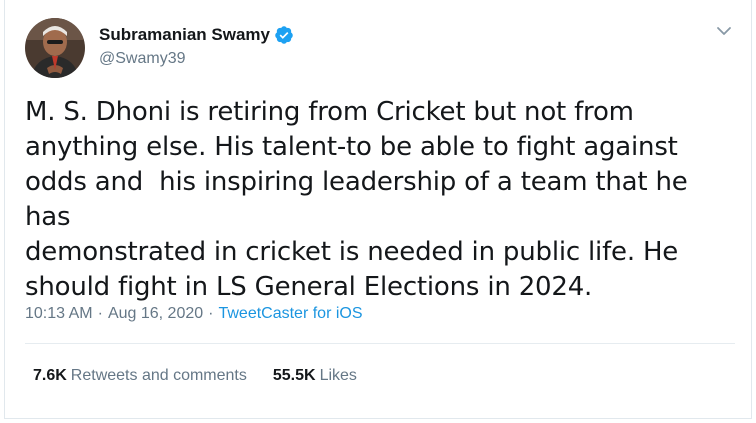 The height and width of the screenshot is (423, 756). I want to click on retweets-label: Retweets and comments, so click(158, 375).